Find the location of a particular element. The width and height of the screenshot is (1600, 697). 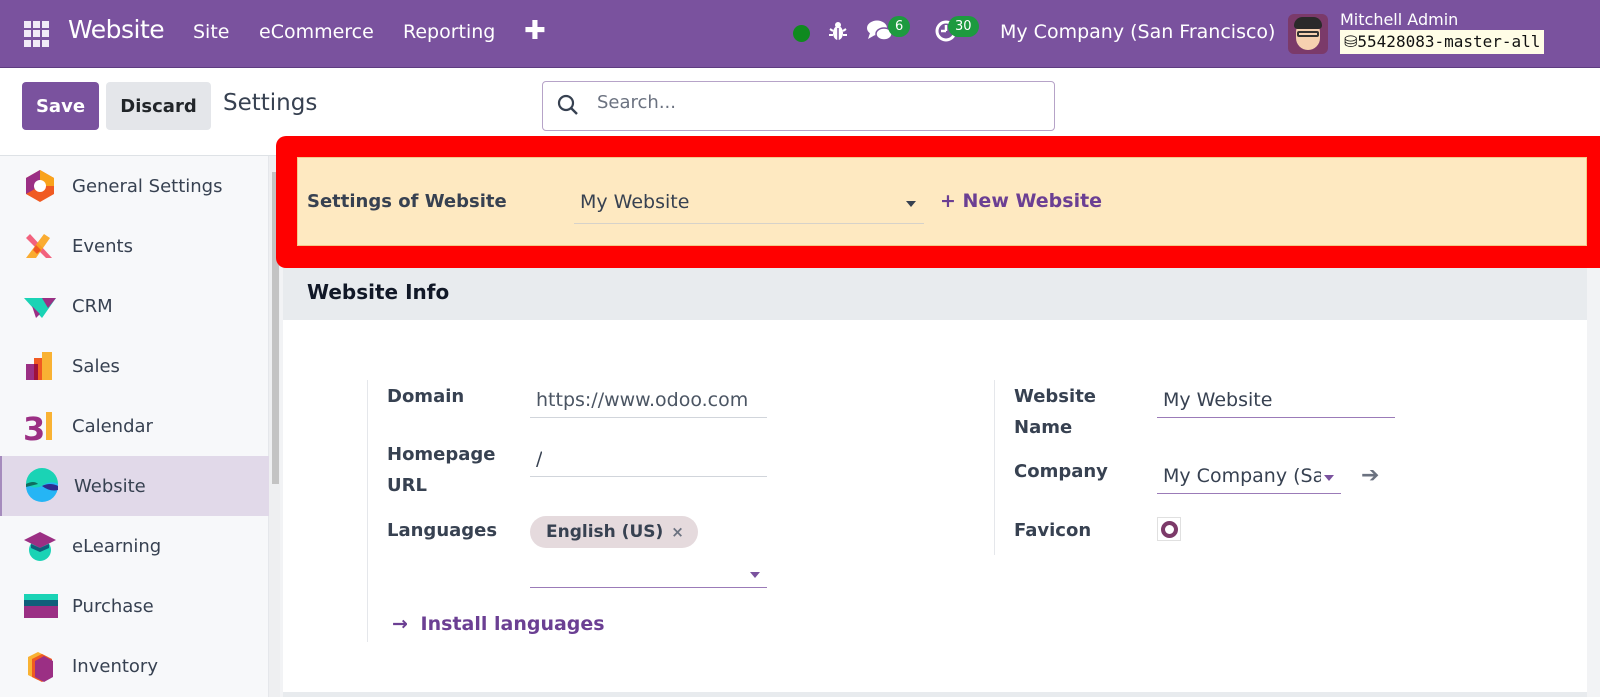

language-tag-label: English (US) is located at coordinates (605, 532).